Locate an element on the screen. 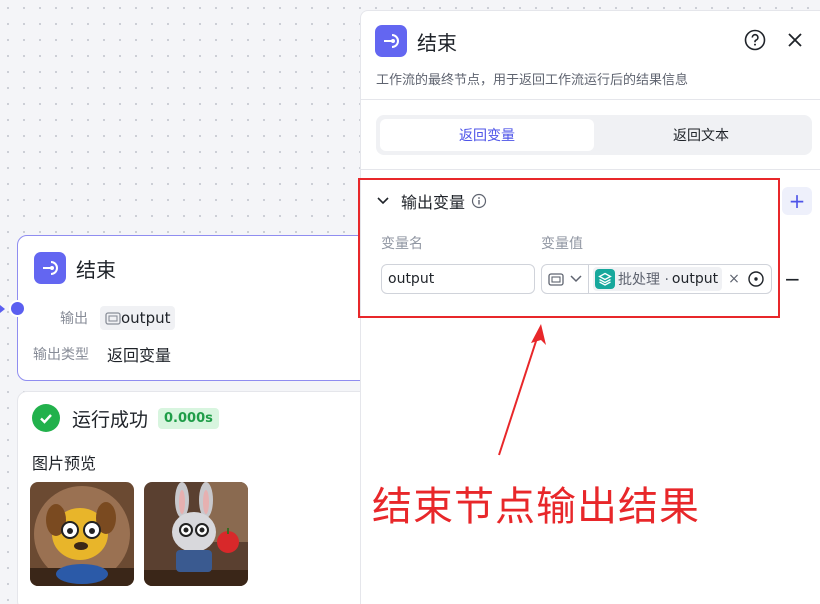  return-mode-tabs: 返回变量 返回文本 is located at coordinates (594, 135).